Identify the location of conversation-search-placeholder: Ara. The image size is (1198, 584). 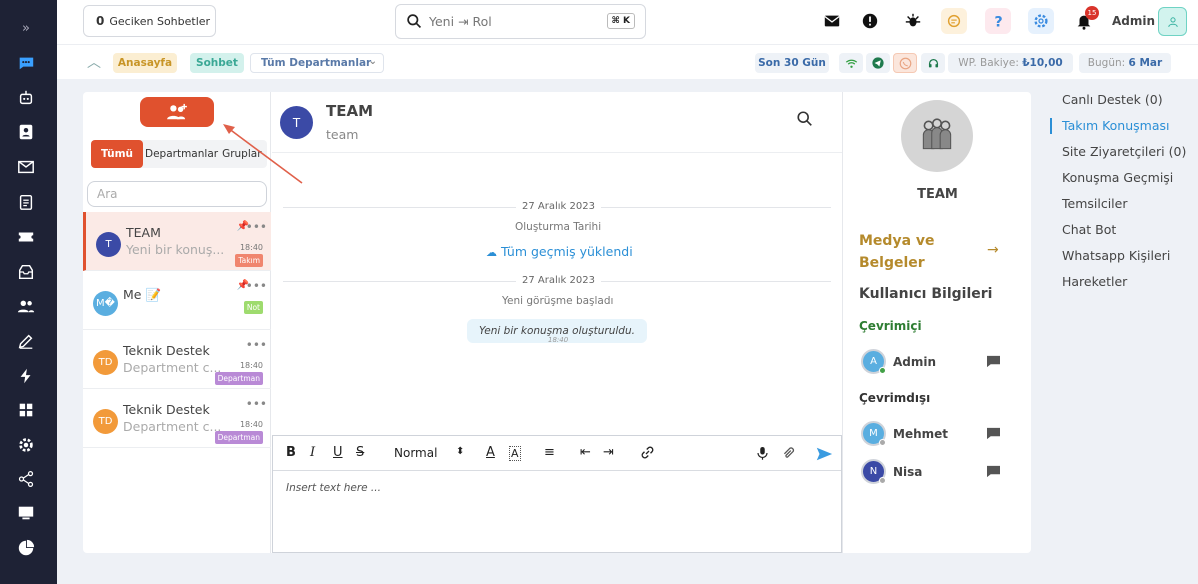
(107, 194).